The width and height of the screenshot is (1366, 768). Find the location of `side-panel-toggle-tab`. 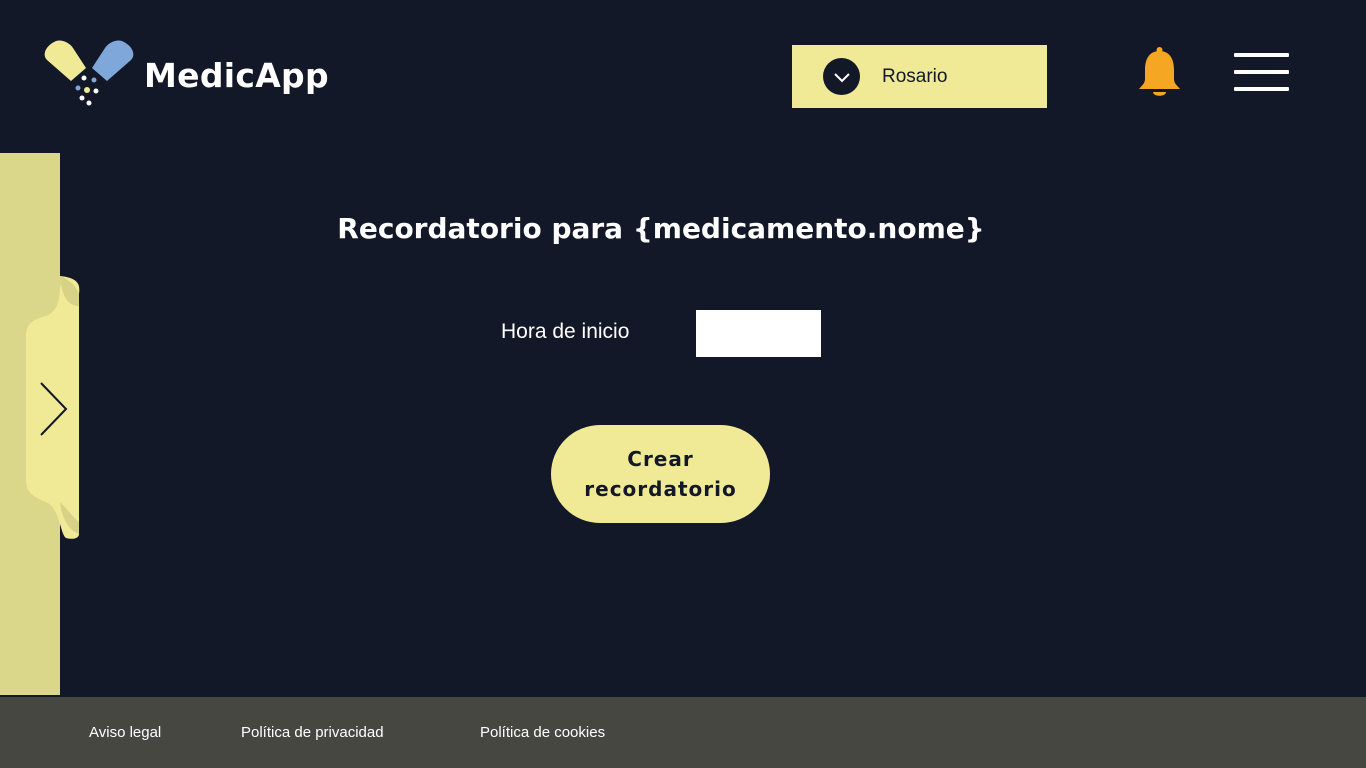

side-panel-toggle-tab is located at coordinates (54, 408).